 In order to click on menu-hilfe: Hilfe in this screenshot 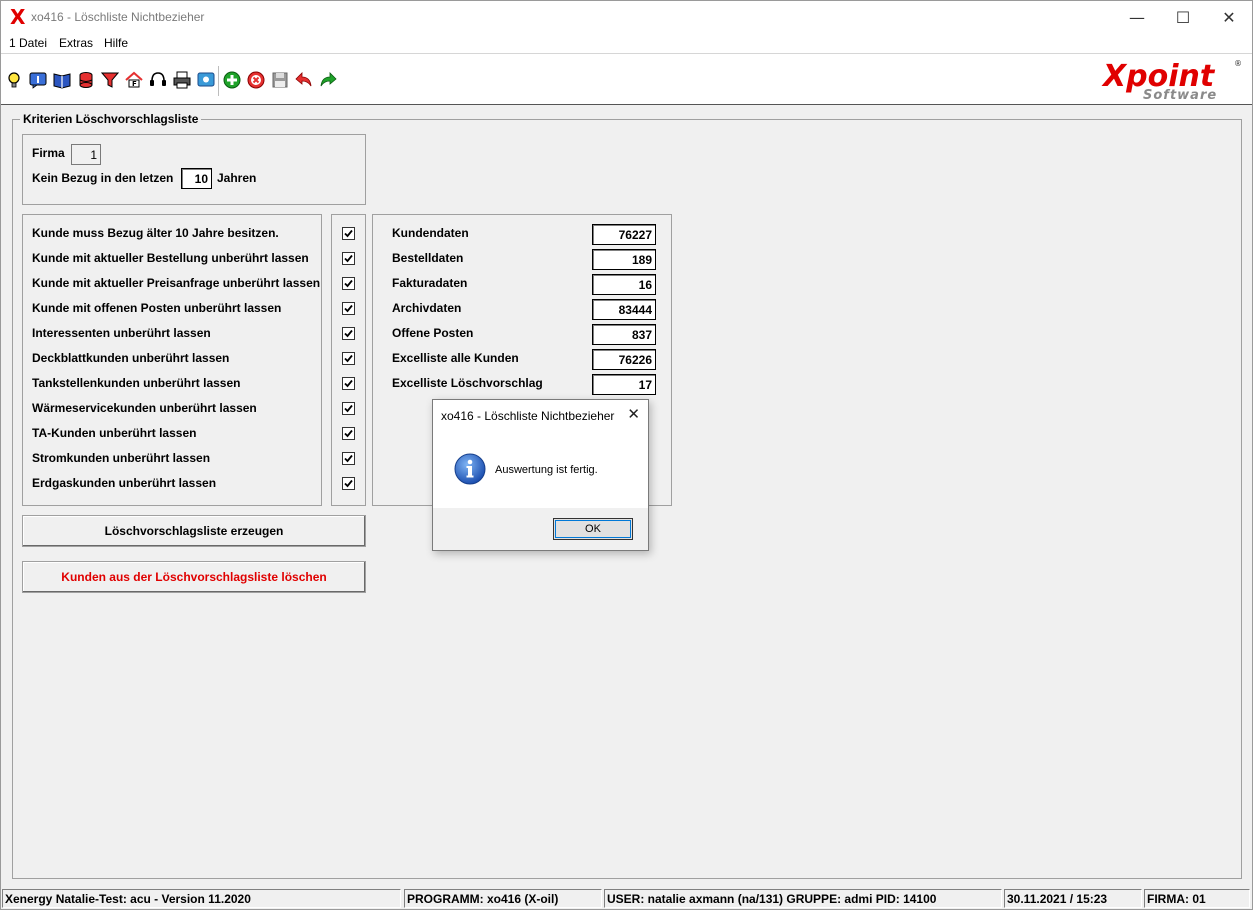, I will do `click(116, 43)`.